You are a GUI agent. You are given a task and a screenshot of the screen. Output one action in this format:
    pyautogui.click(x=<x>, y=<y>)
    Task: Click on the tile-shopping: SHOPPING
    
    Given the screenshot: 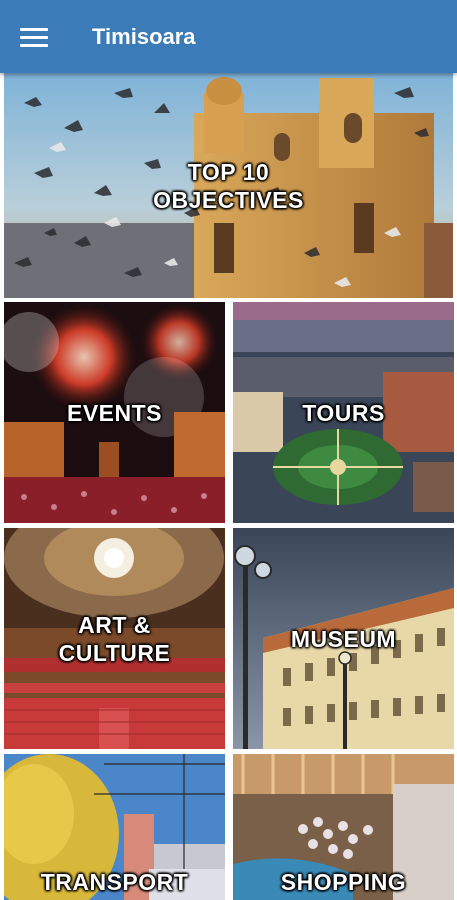 What is the action you would take?
    pyautogui.click(x=343, y=827)
    